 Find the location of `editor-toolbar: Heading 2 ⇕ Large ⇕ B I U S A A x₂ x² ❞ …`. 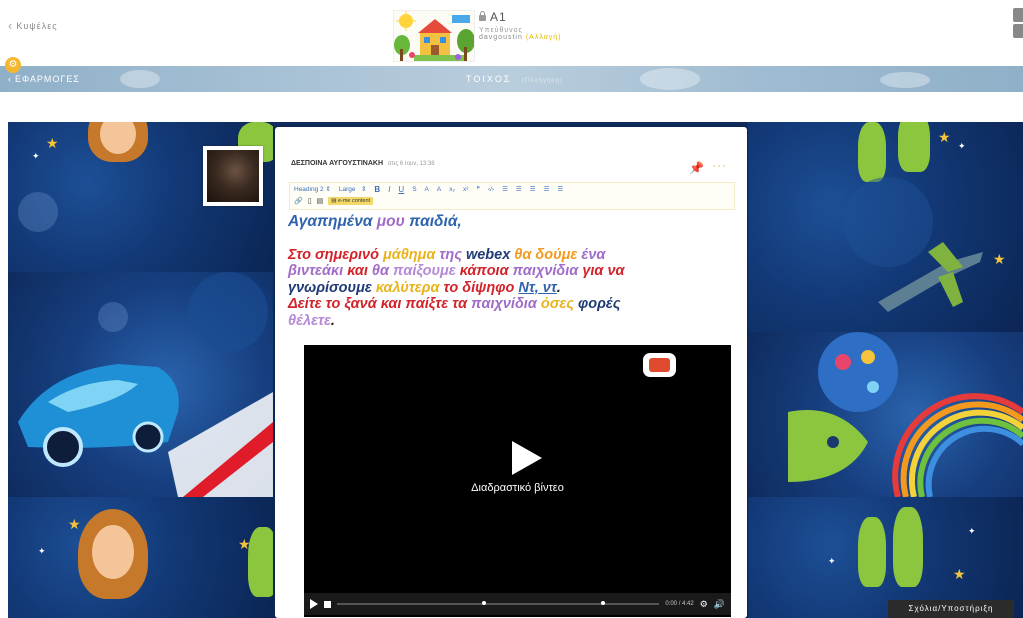

editor-toolbar: Heading 2 ⇕ Large ⇕ B I U S A A x₂ x² ❞ … is located at coordinates (512, 196).